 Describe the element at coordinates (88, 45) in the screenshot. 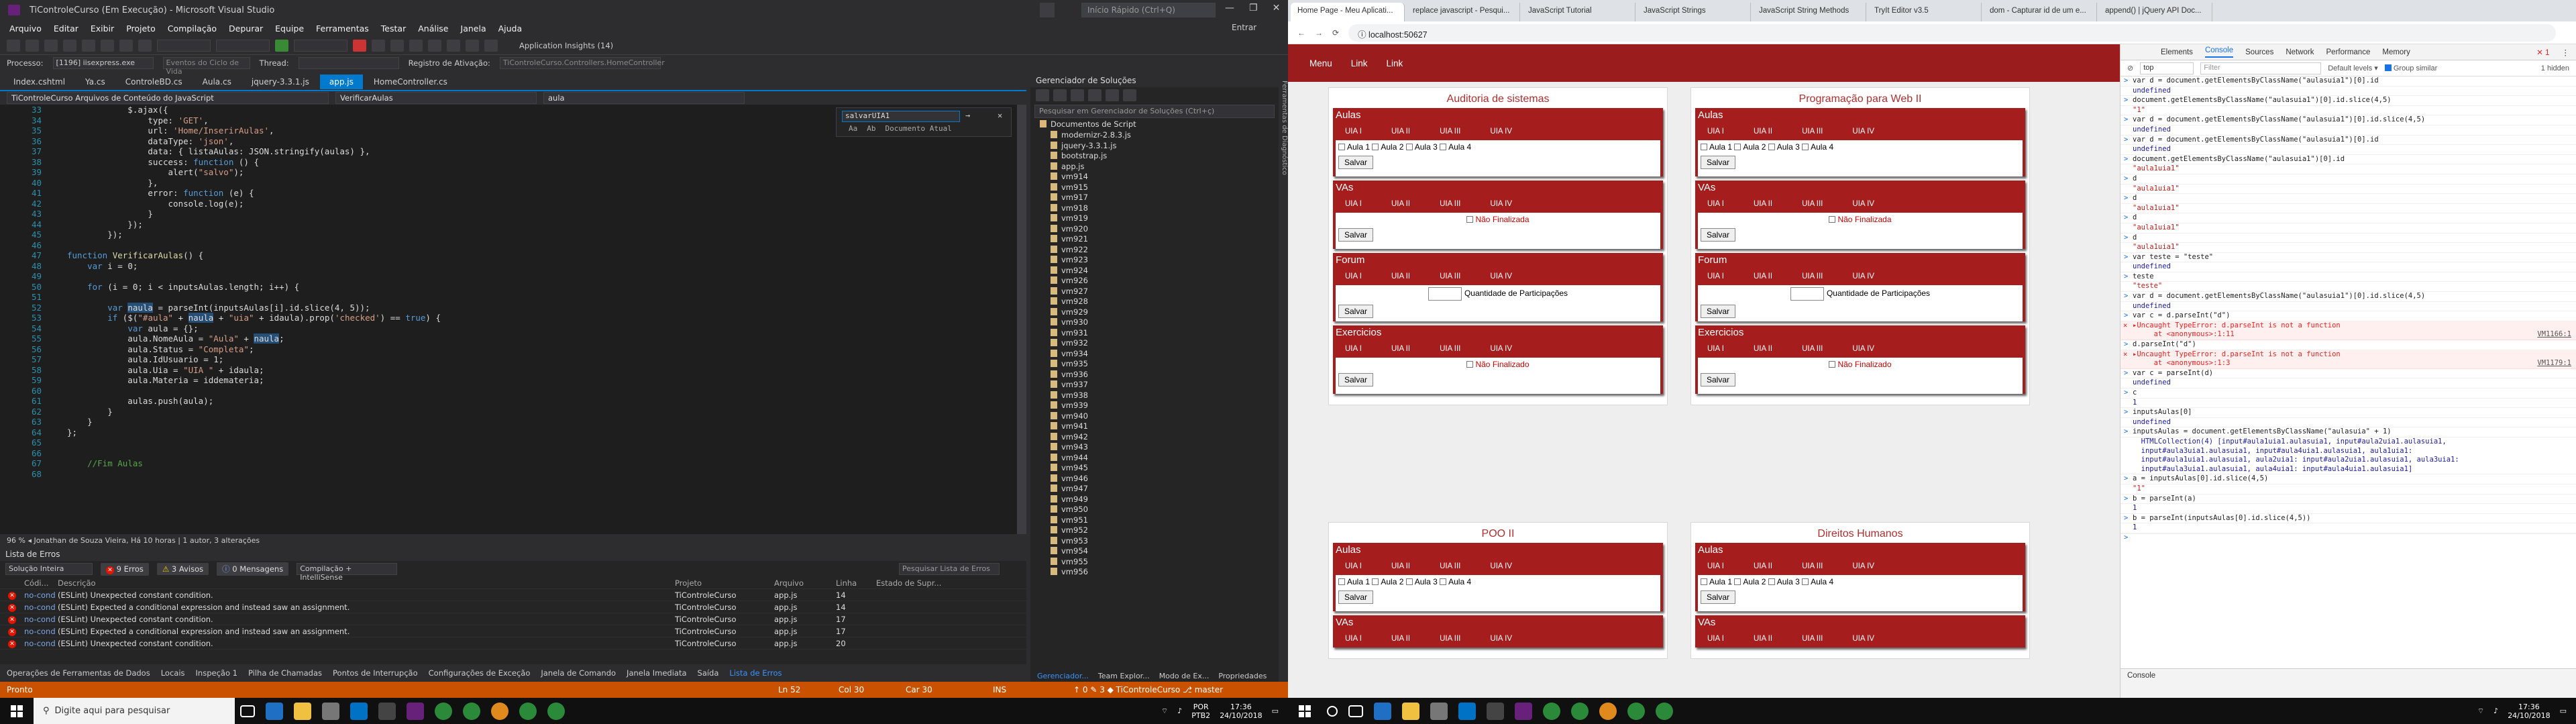

I see `save-icon` at that location.